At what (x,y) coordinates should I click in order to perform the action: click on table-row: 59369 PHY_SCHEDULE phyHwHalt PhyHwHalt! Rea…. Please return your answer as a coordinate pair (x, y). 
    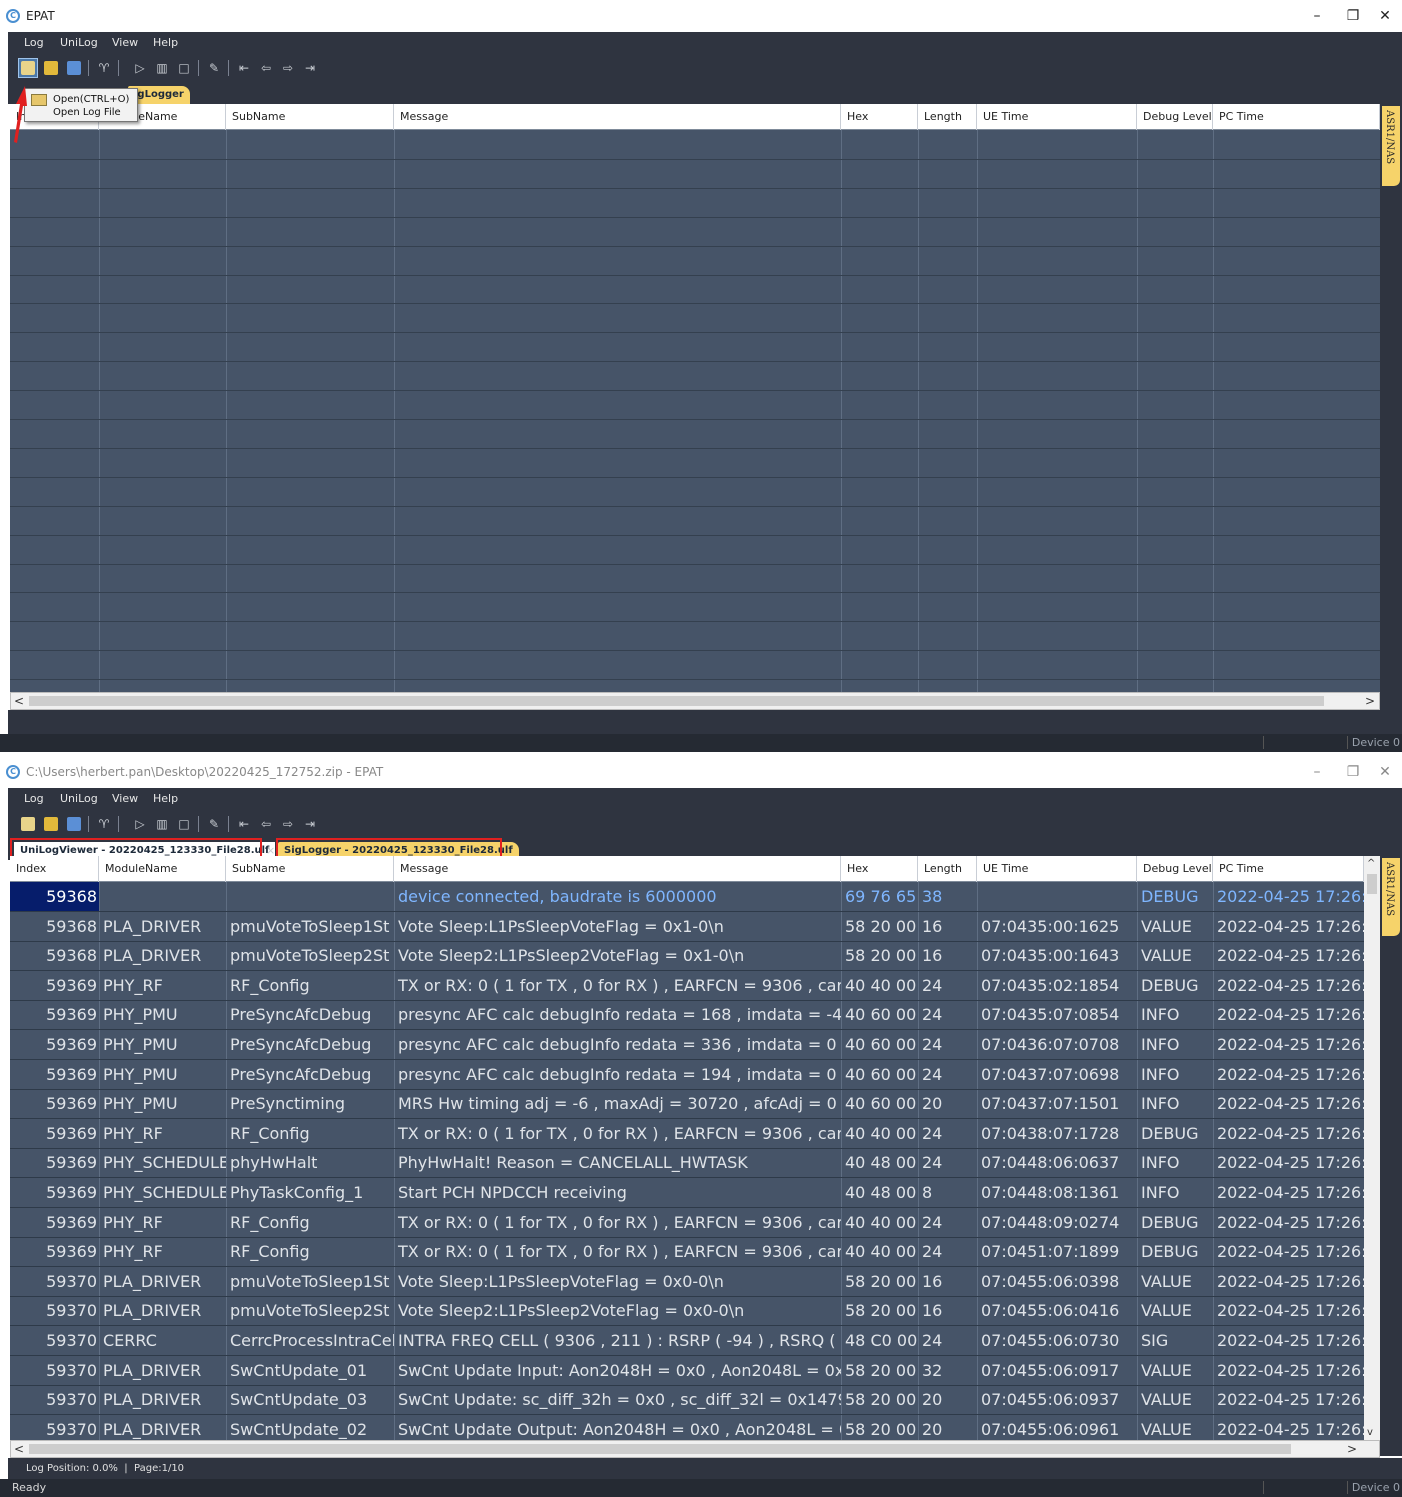
    Looking at the image, I should click on (695, 1163).